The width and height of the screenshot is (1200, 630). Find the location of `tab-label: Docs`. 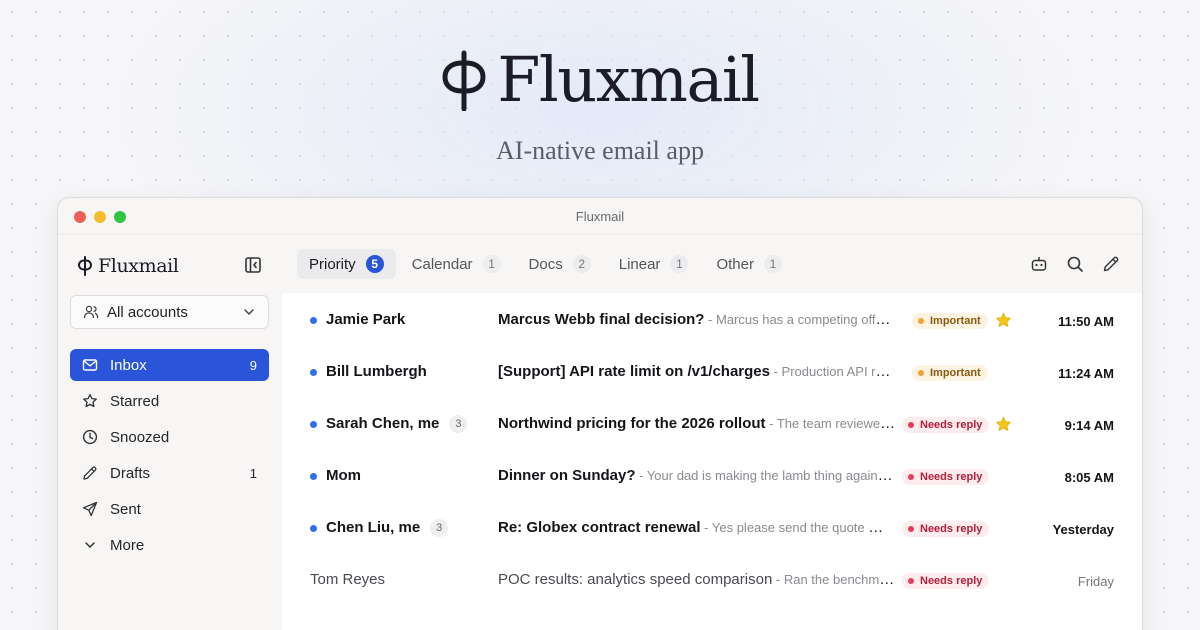

tab-label: Docs is located at coordinates (545, 264).